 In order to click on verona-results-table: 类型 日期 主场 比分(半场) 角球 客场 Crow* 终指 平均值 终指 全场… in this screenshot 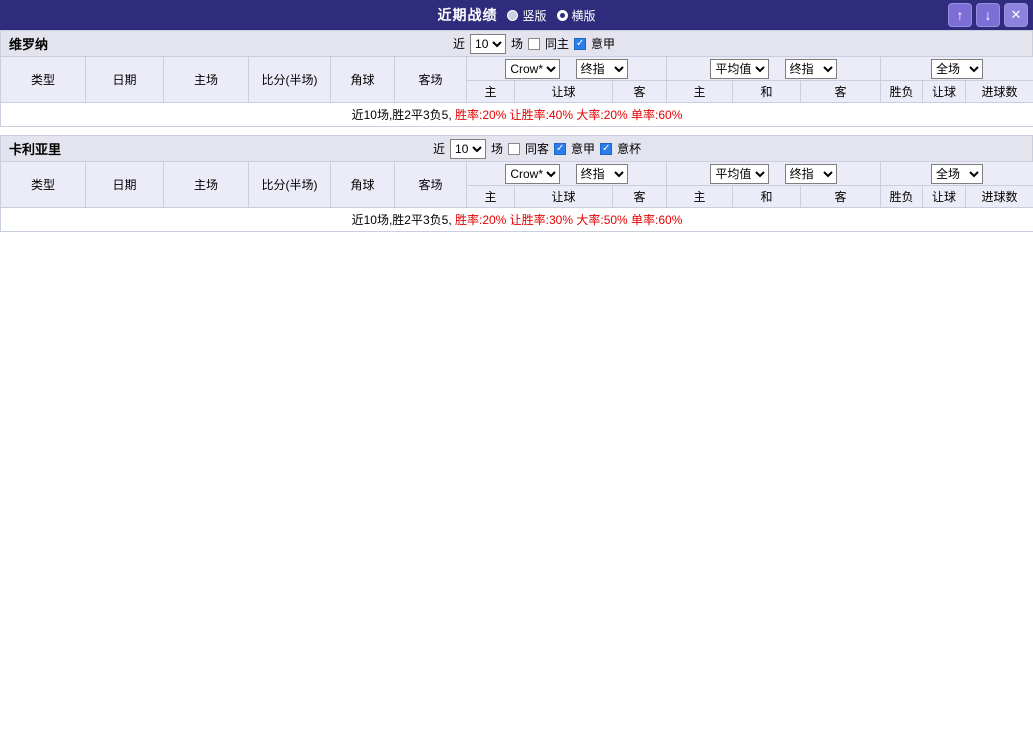, I will do `click(516, 91)`.